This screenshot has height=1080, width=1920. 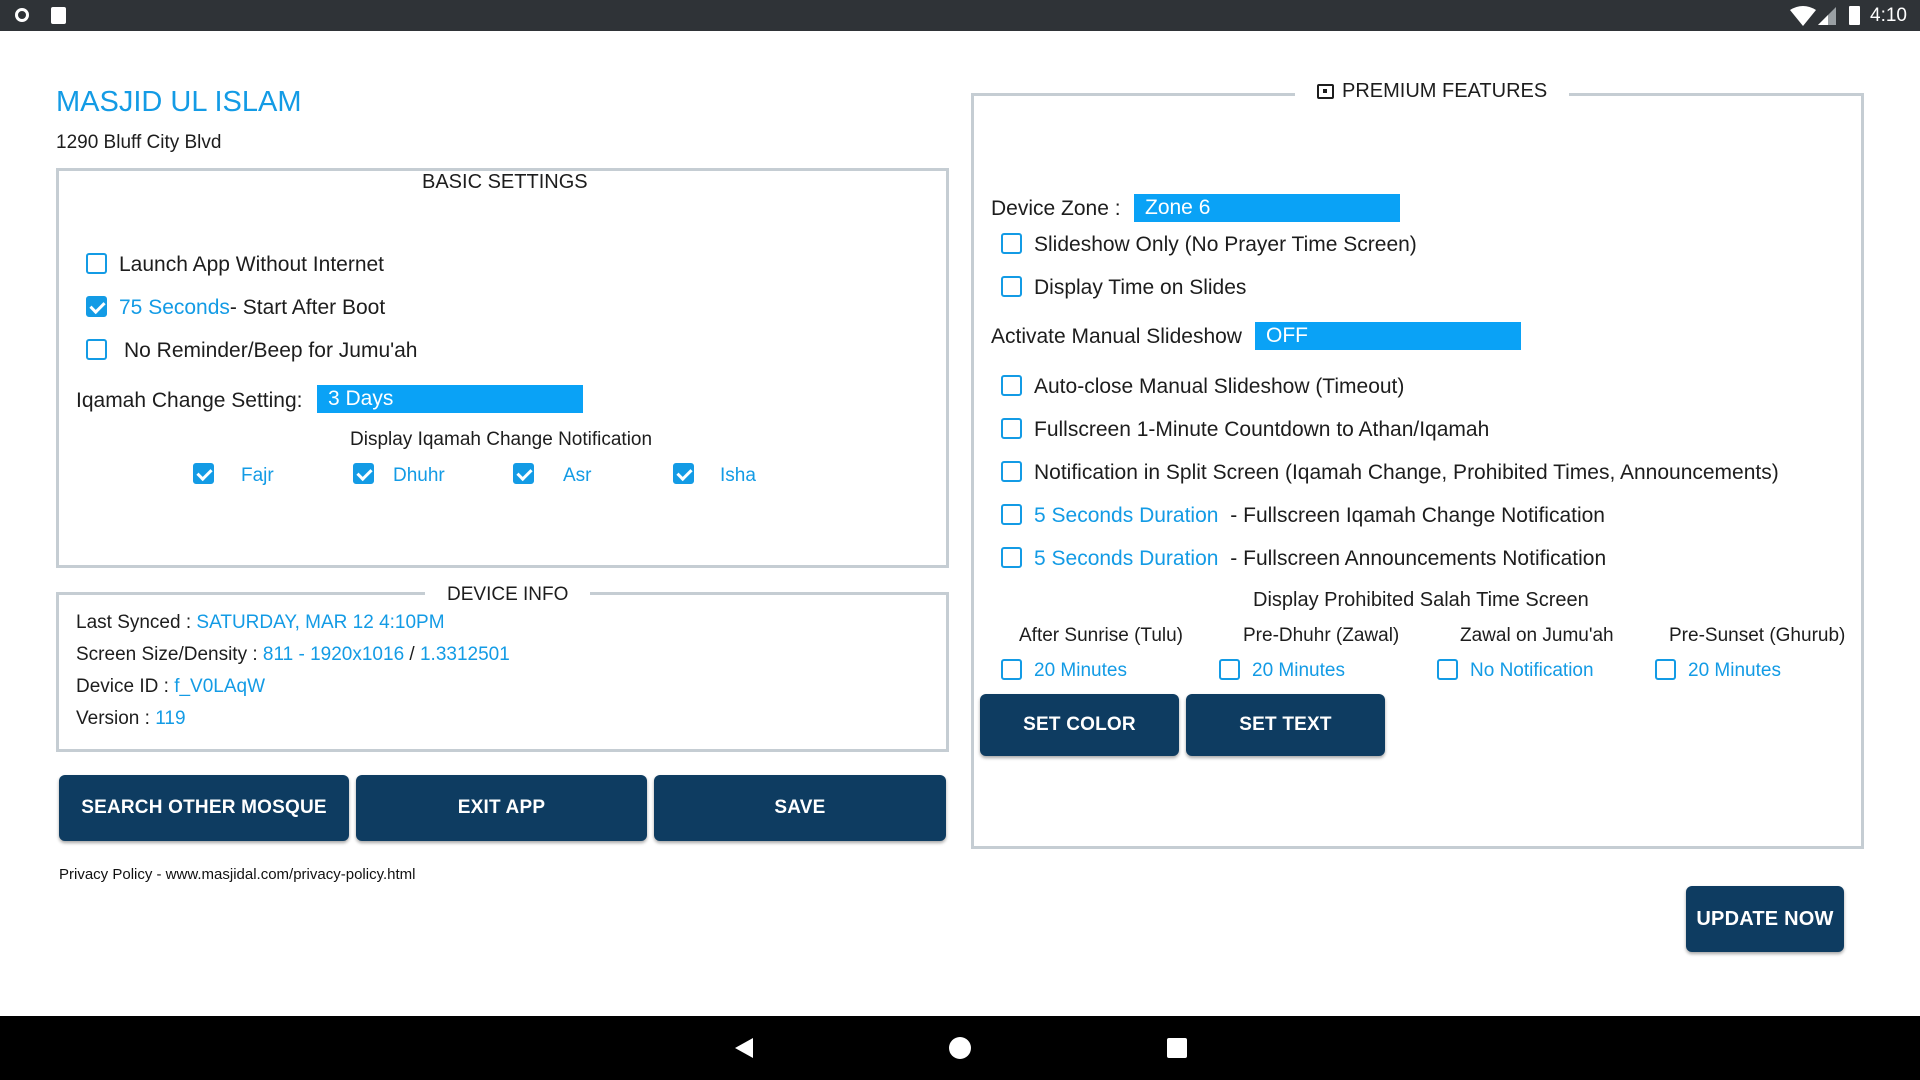 I want to click on pre-dhuhr-checkbox, so click(x=1229, y=669).